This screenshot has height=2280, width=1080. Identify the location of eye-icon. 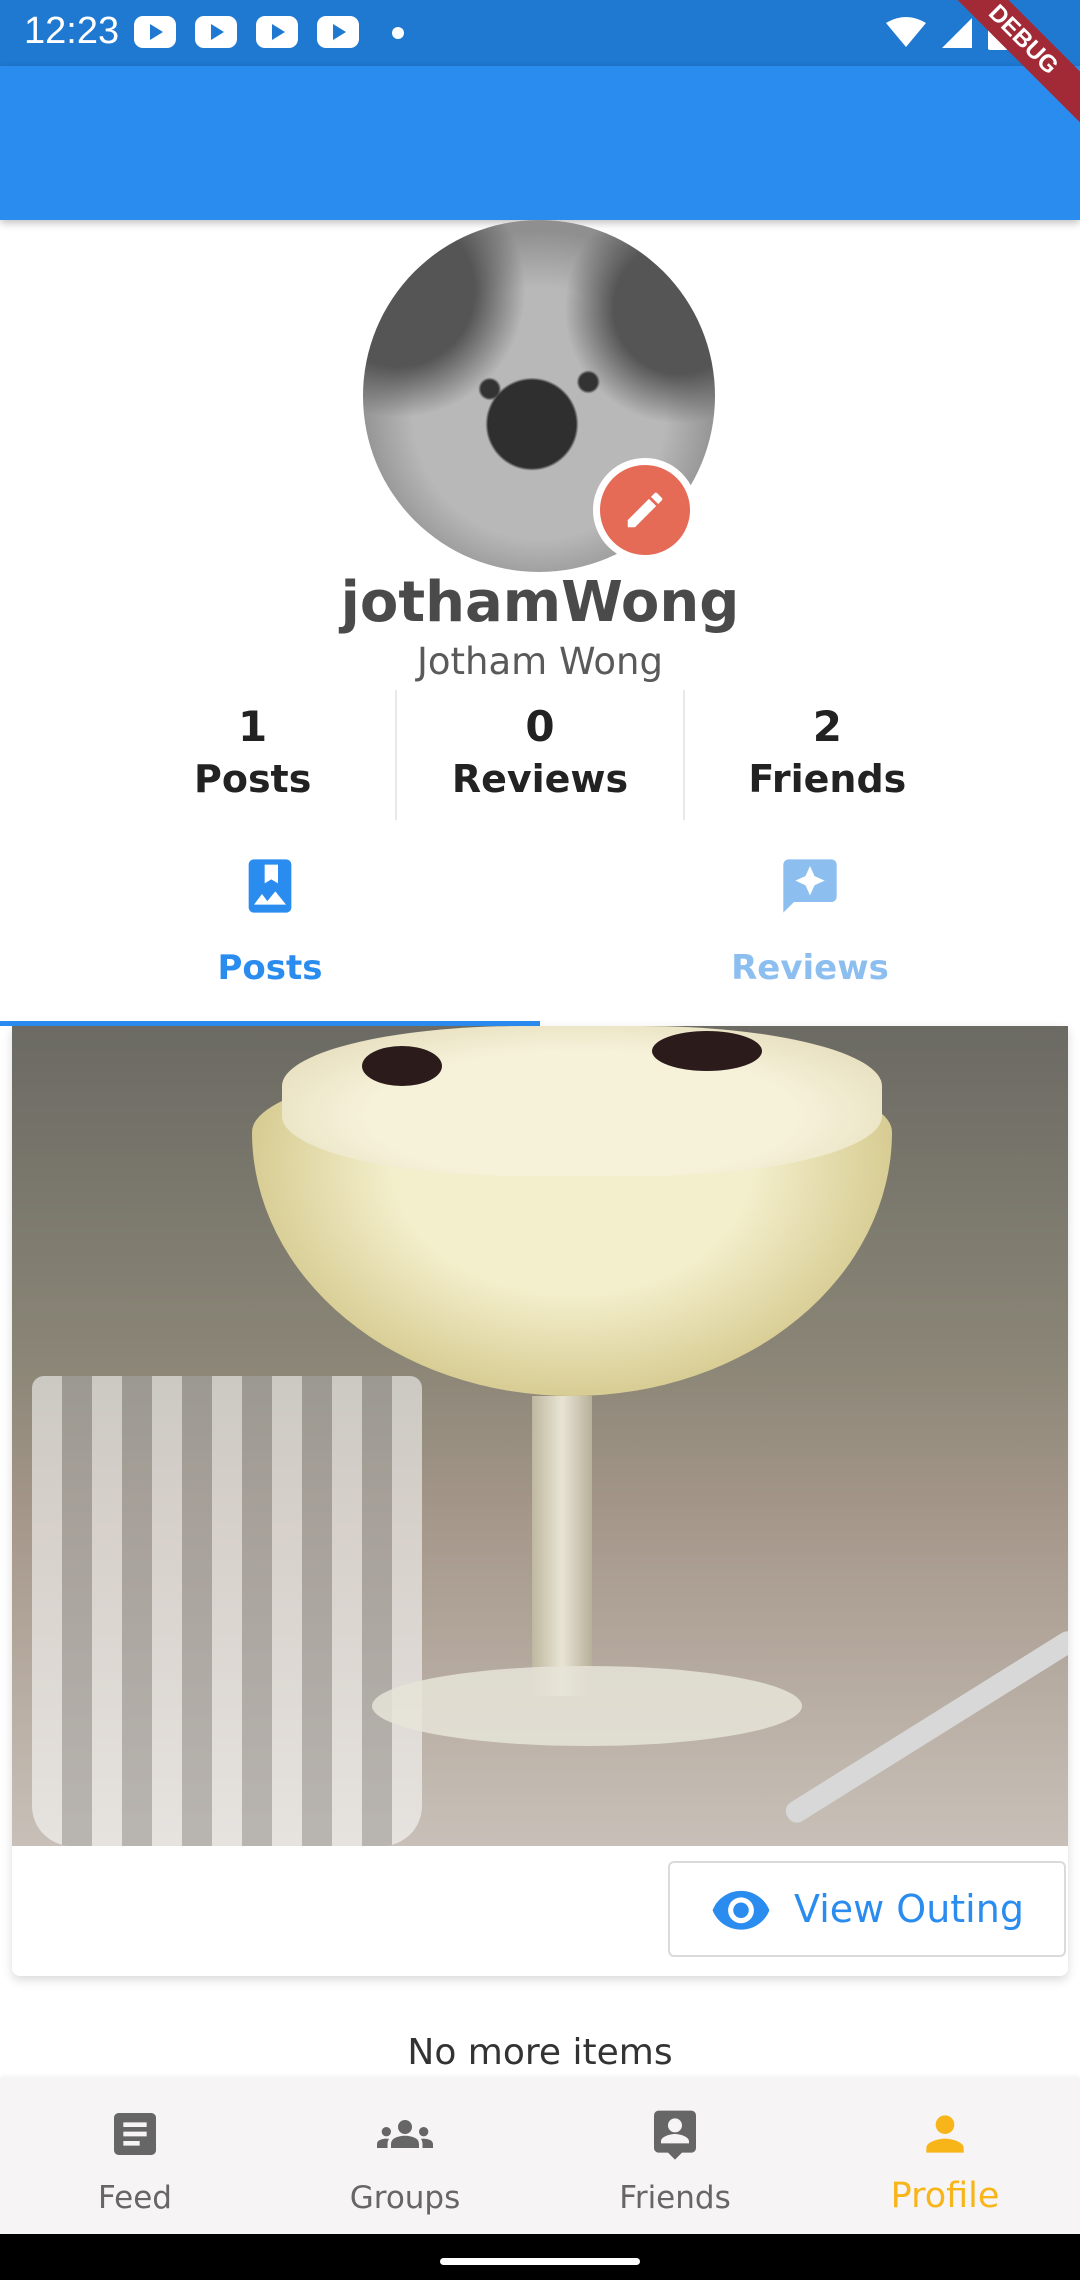
(741, 1910).